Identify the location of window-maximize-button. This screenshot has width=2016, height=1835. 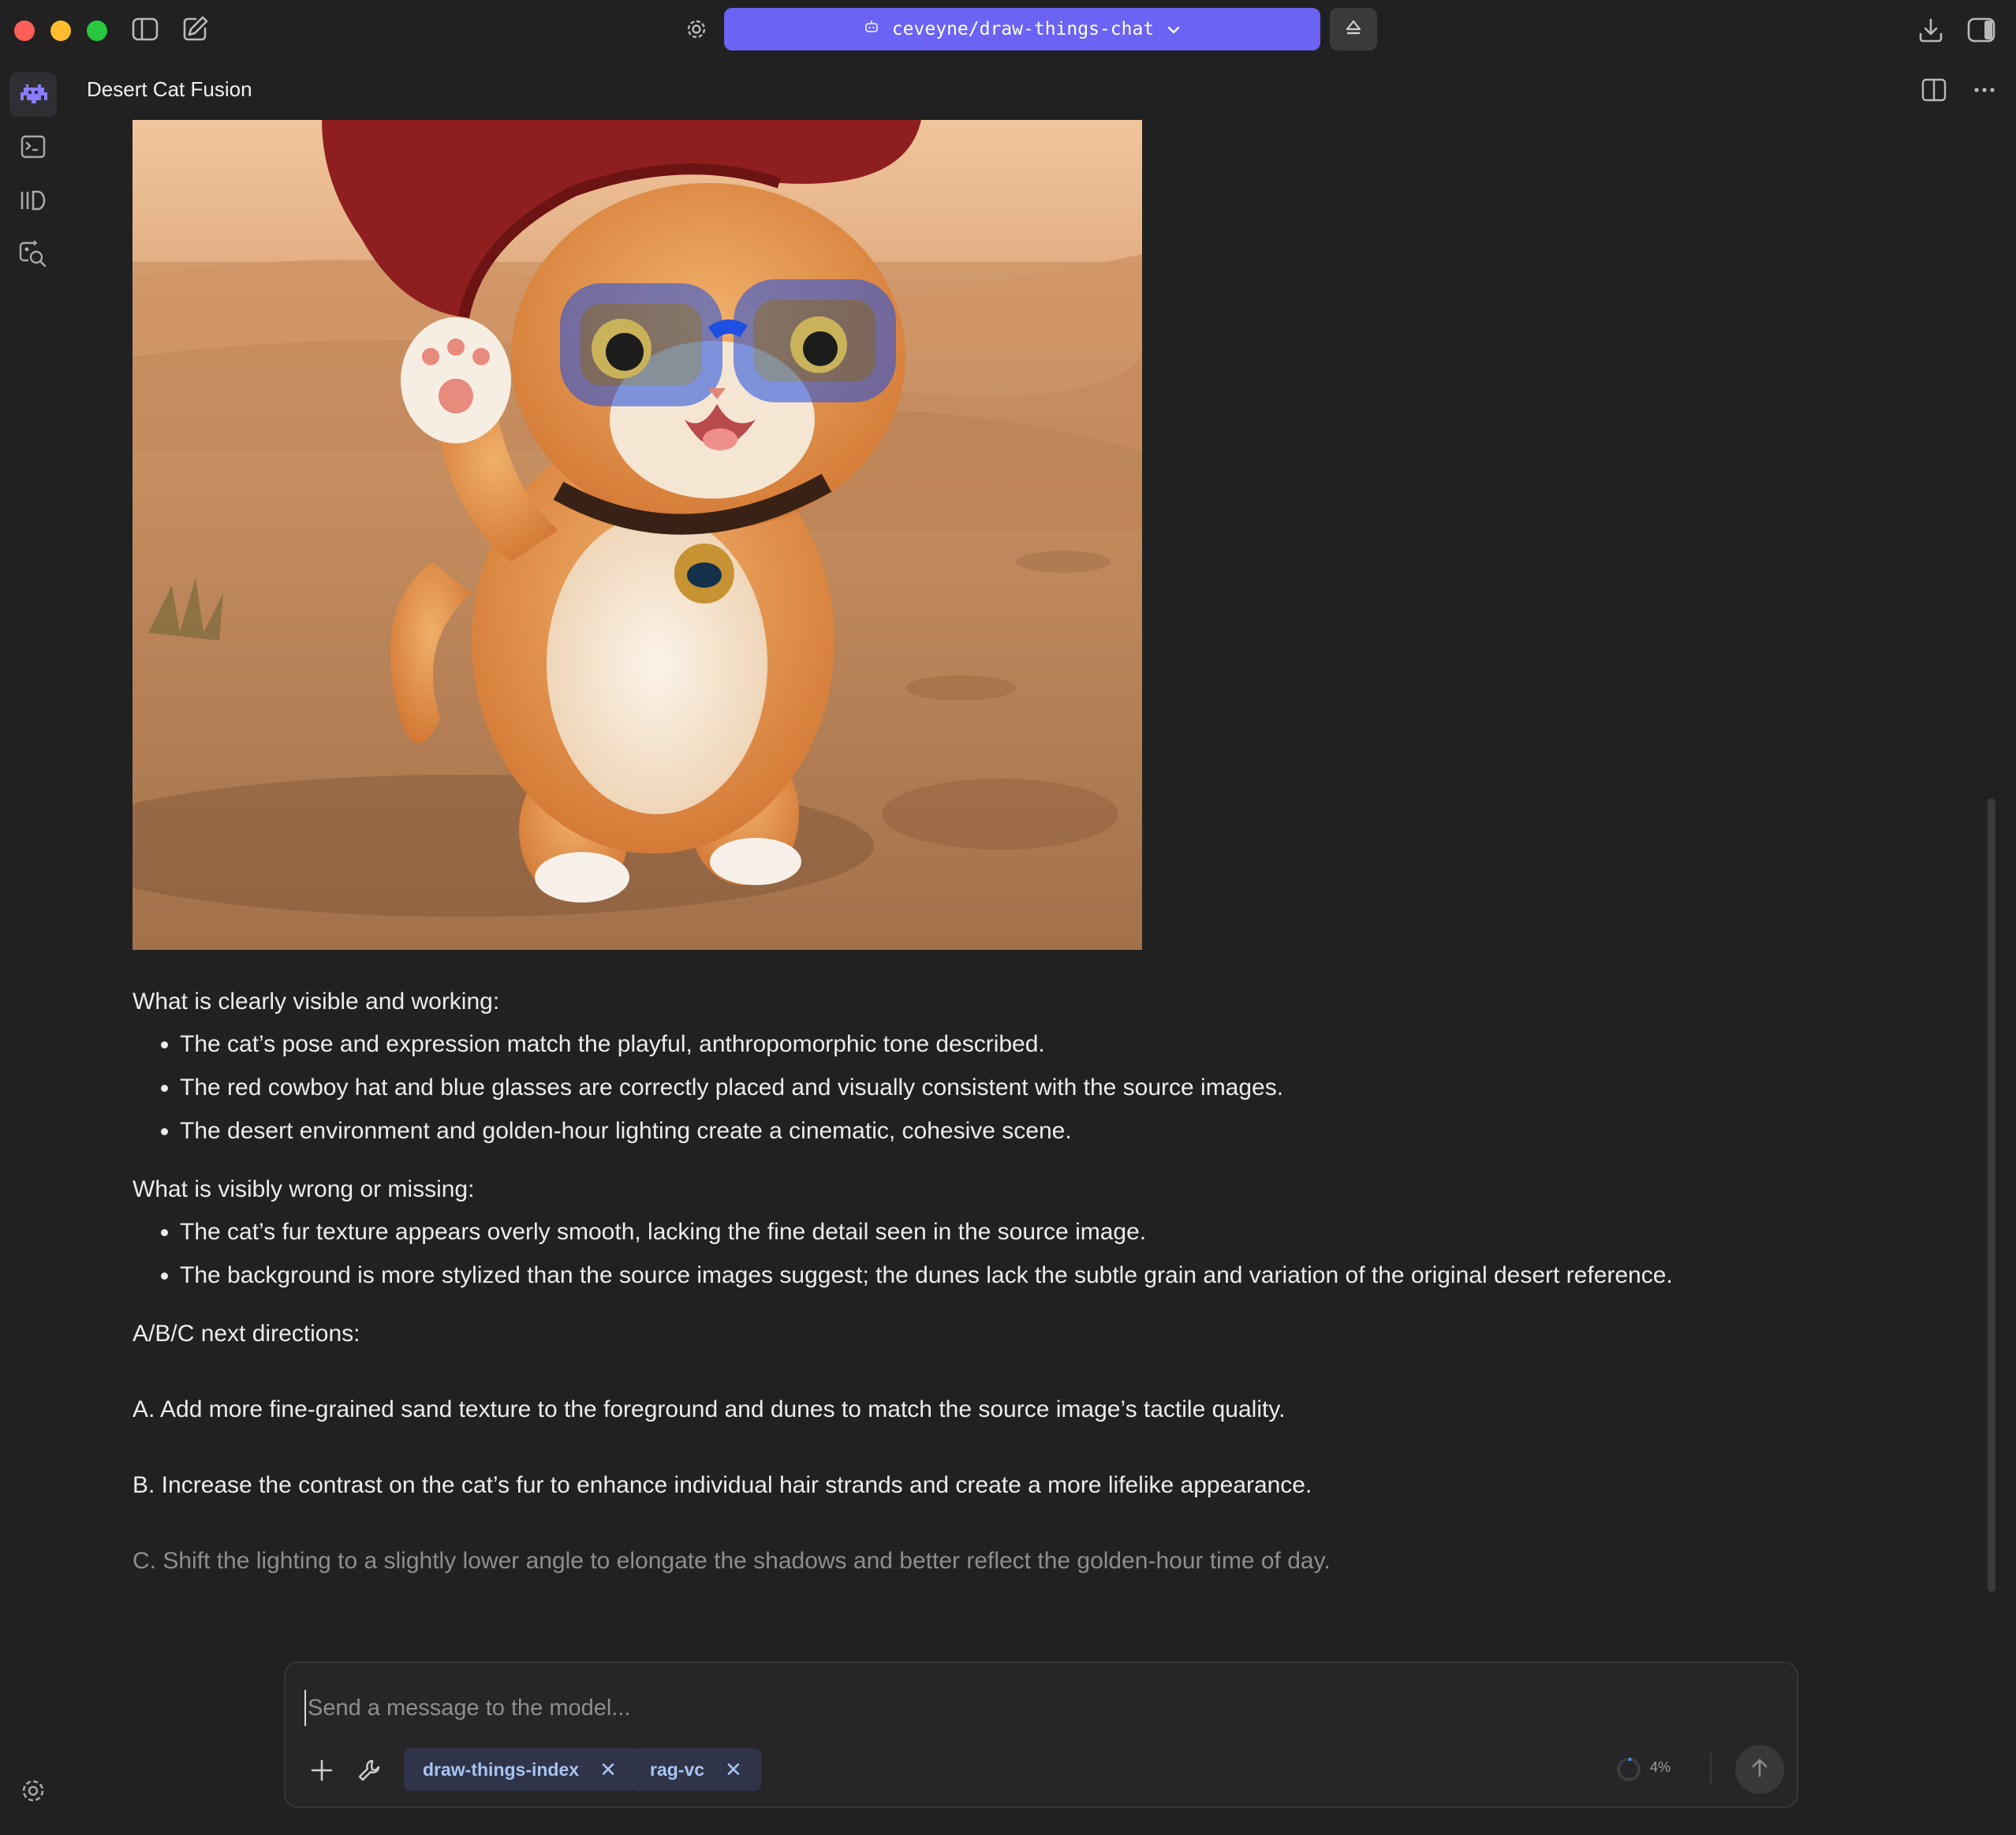
(97, 31).